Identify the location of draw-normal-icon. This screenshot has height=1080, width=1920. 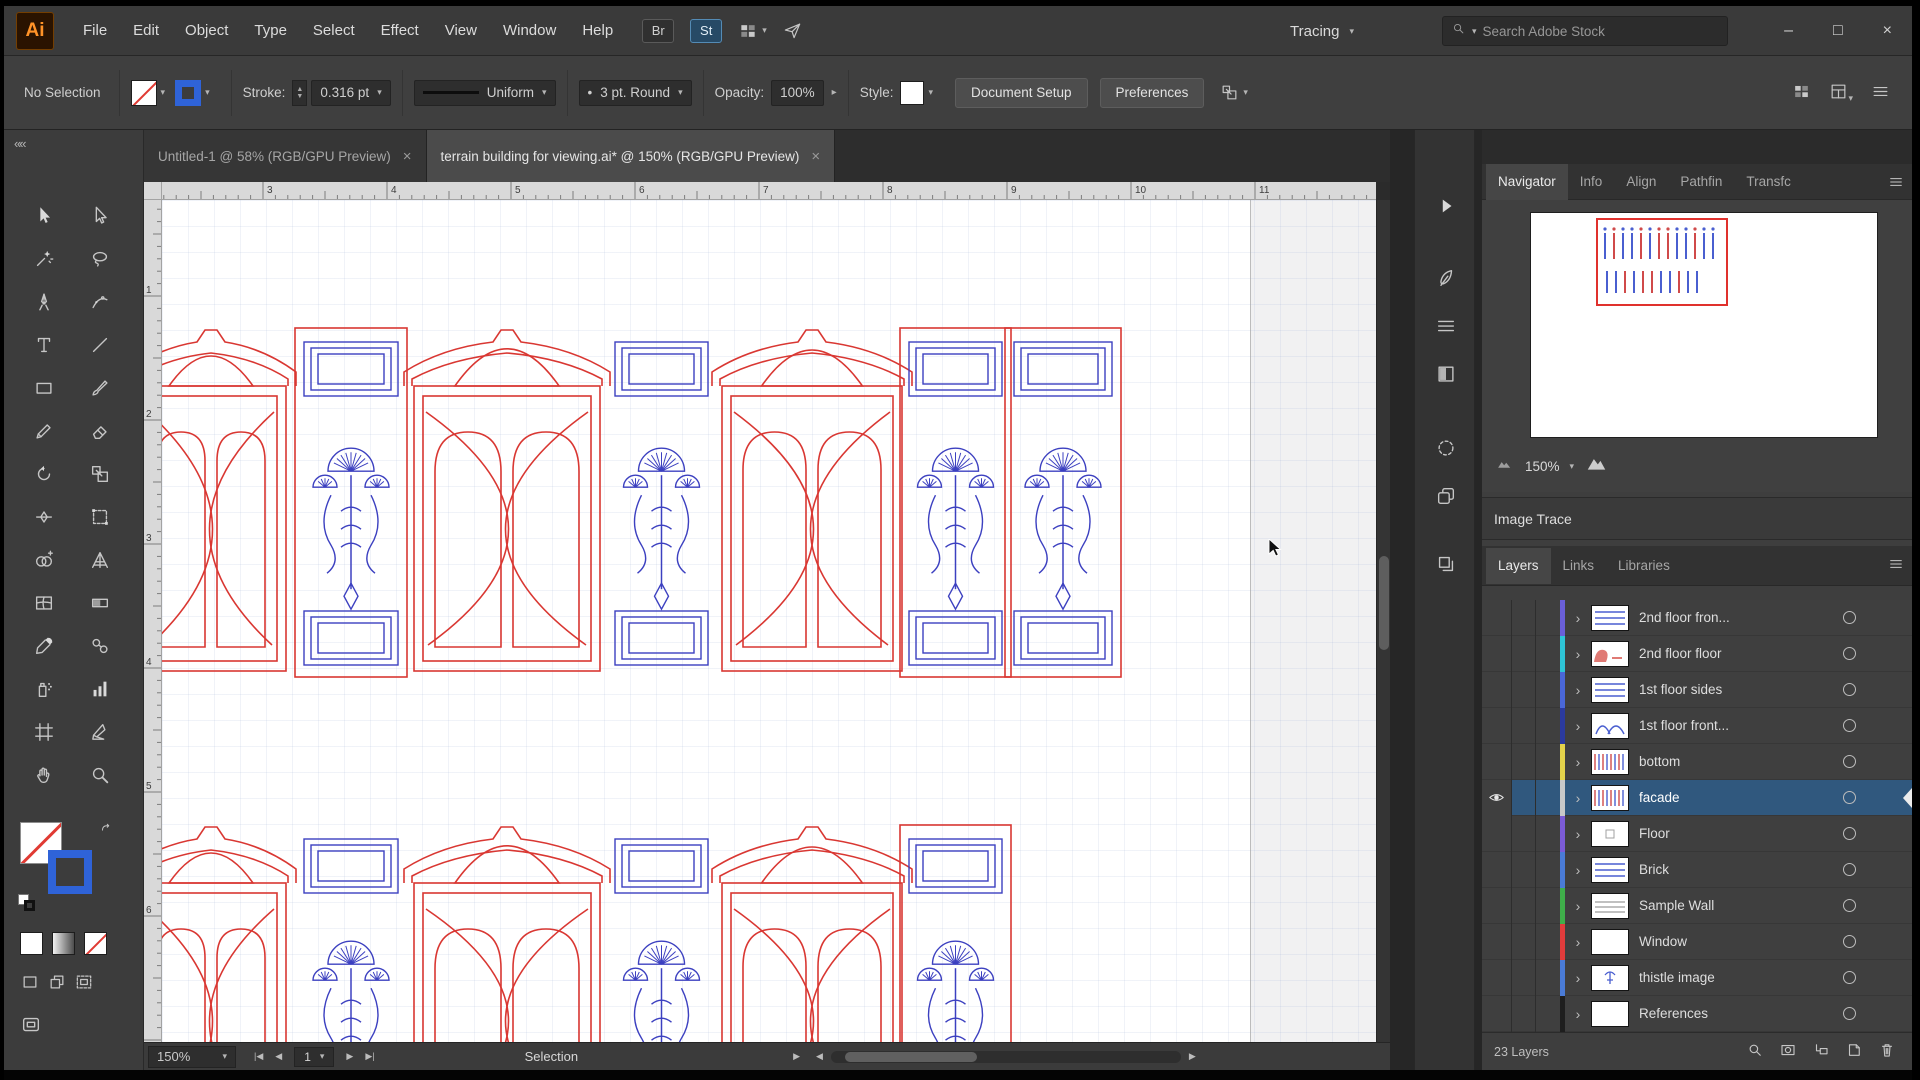
(30, 984).